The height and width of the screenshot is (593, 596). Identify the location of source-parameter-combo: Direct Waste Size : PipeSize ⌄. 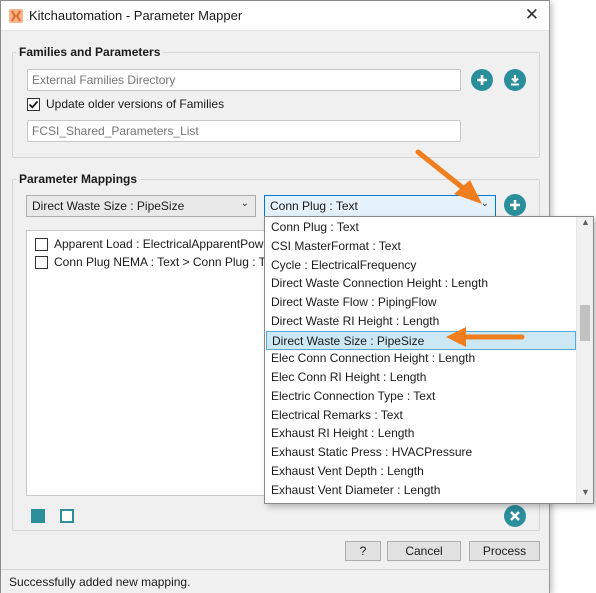
(141, 206).